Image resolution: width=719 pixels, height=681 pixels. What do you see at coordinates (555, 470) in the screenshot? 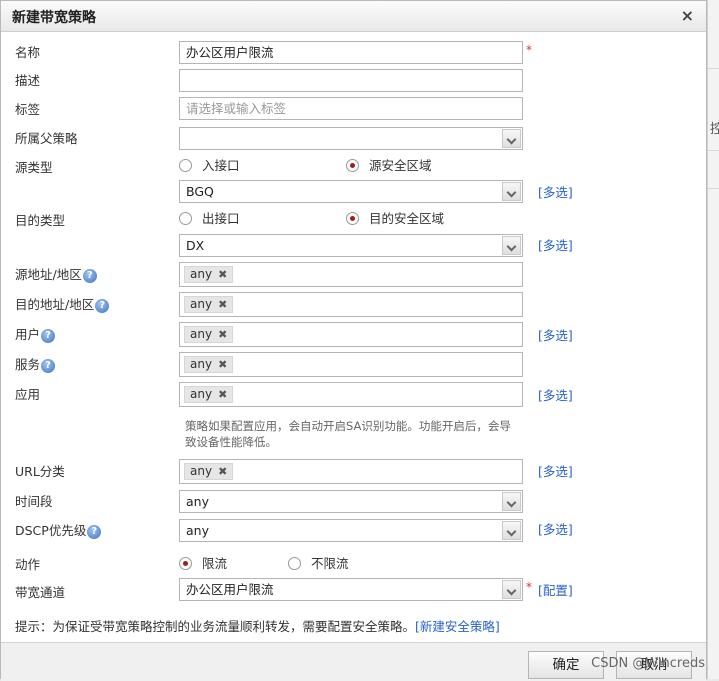
I see `url-category-multi-select-link: [多选]` at bounding box center [555, 470].